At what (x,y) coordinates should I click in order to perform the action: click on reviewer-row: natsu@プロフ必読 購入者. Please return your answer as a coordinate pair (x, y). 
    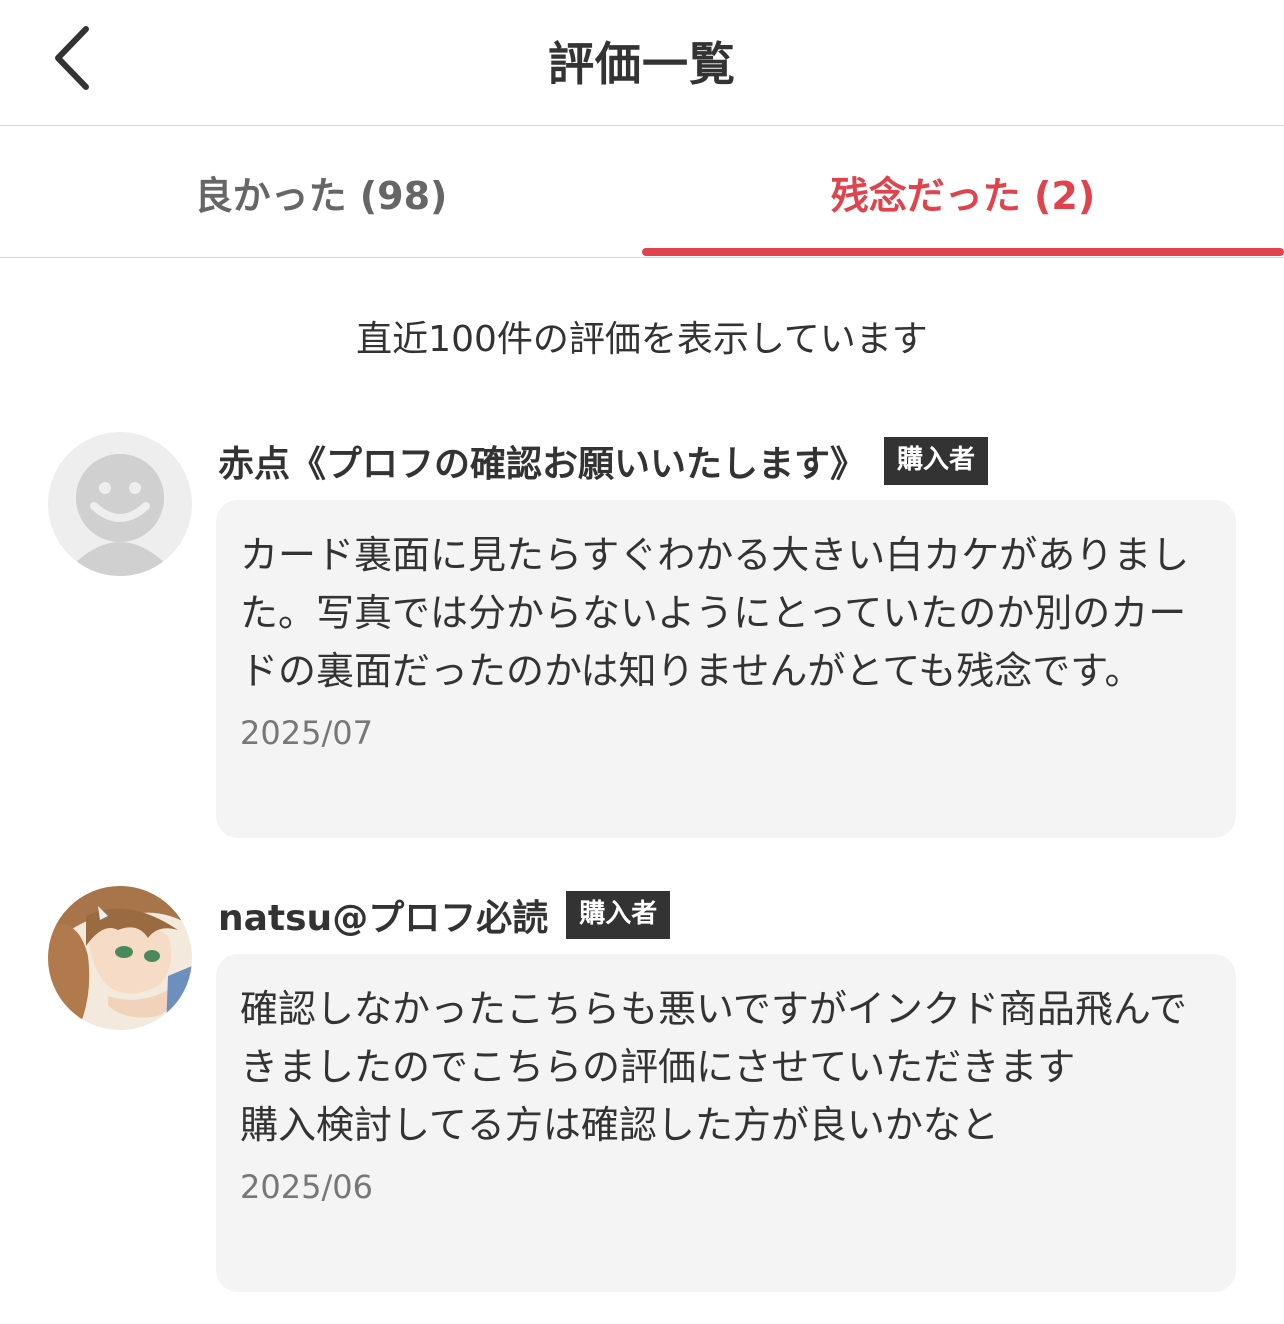
    Looking at the image, I should click on (444, 915).